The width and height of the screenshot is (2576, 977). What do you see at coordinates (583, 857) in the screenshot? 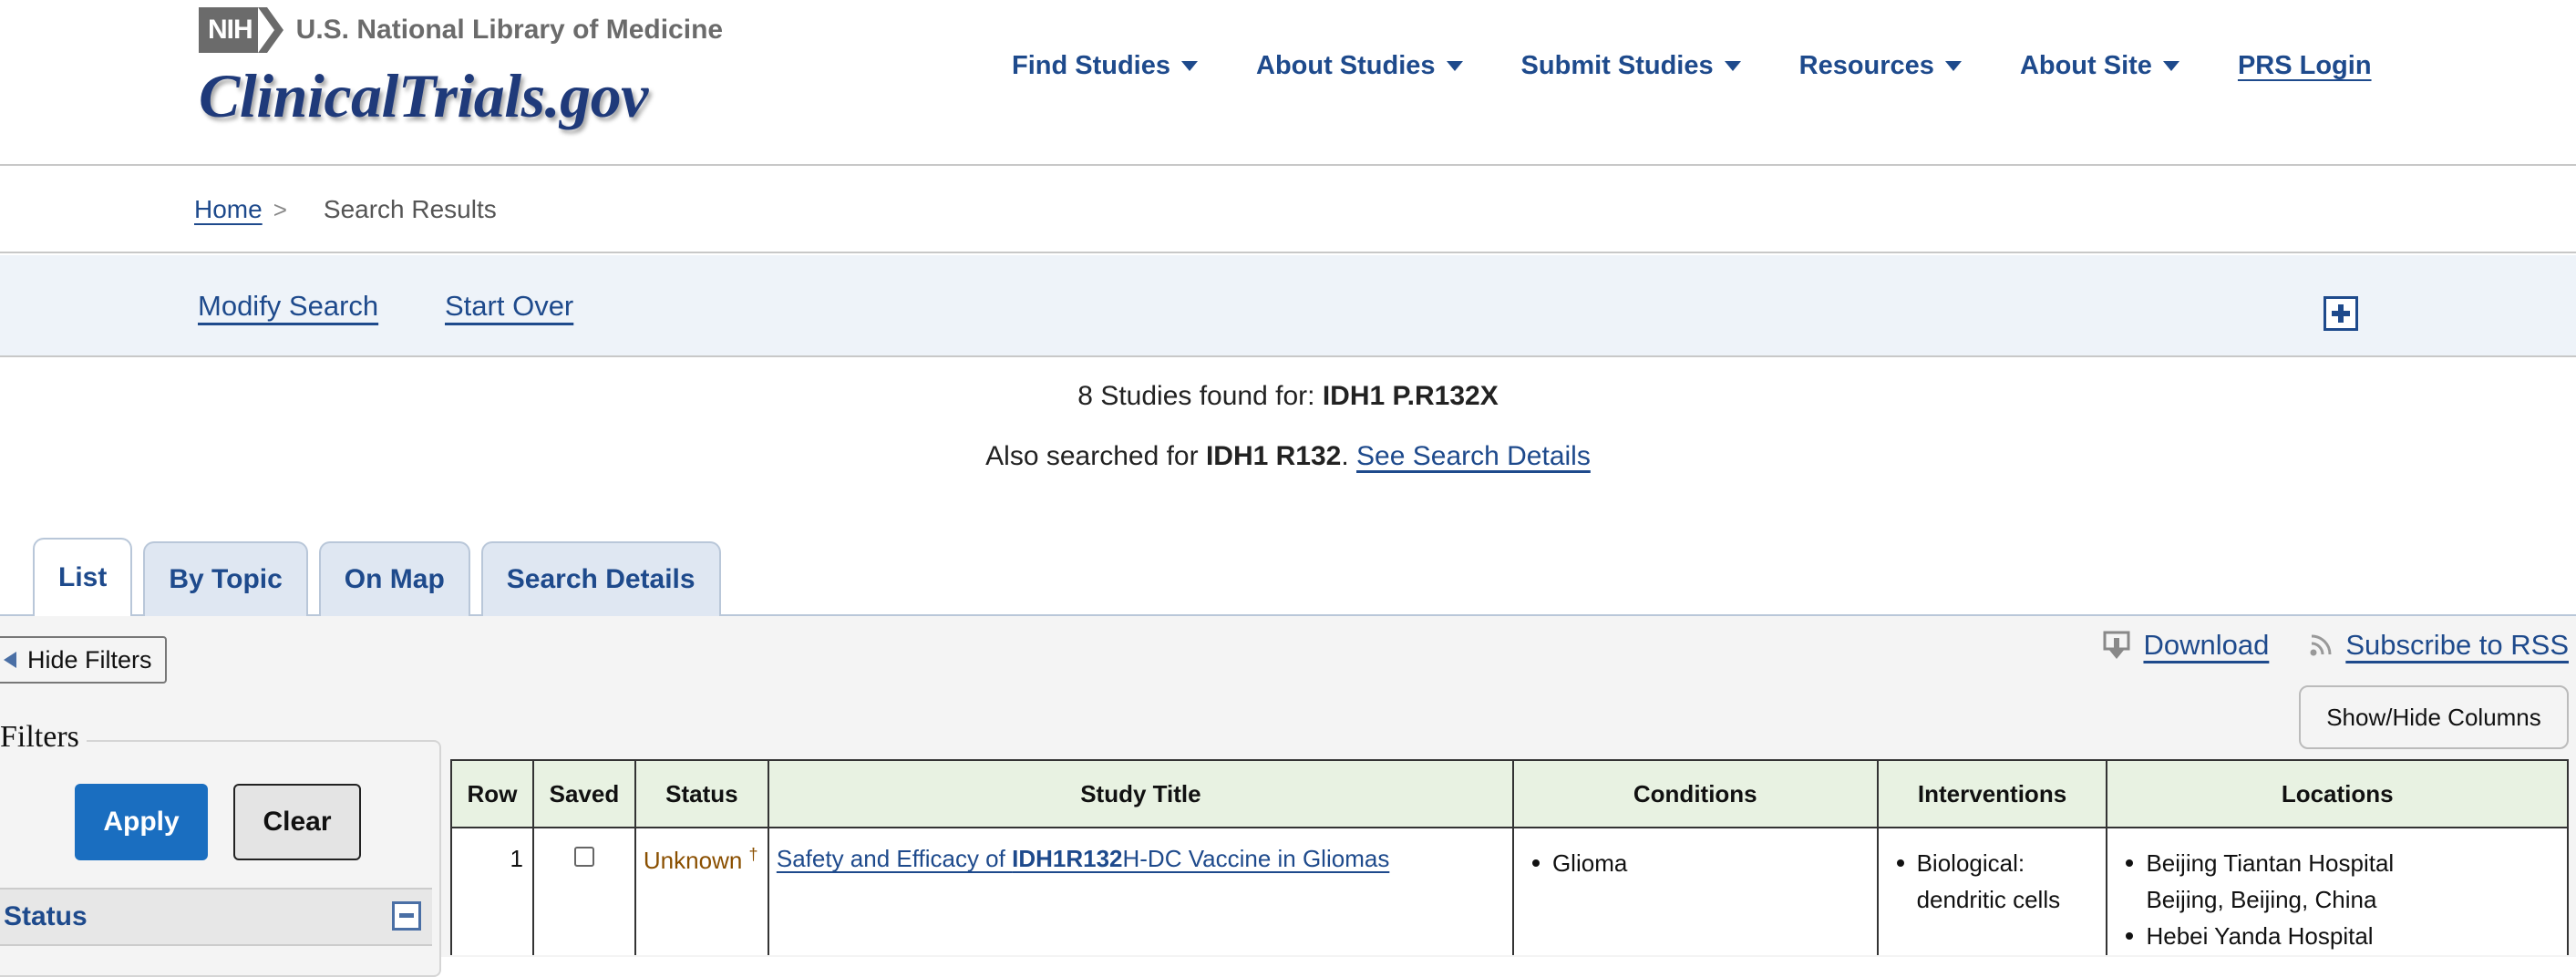
I see `save-study-checkbox` at bounding box center [583, 857].